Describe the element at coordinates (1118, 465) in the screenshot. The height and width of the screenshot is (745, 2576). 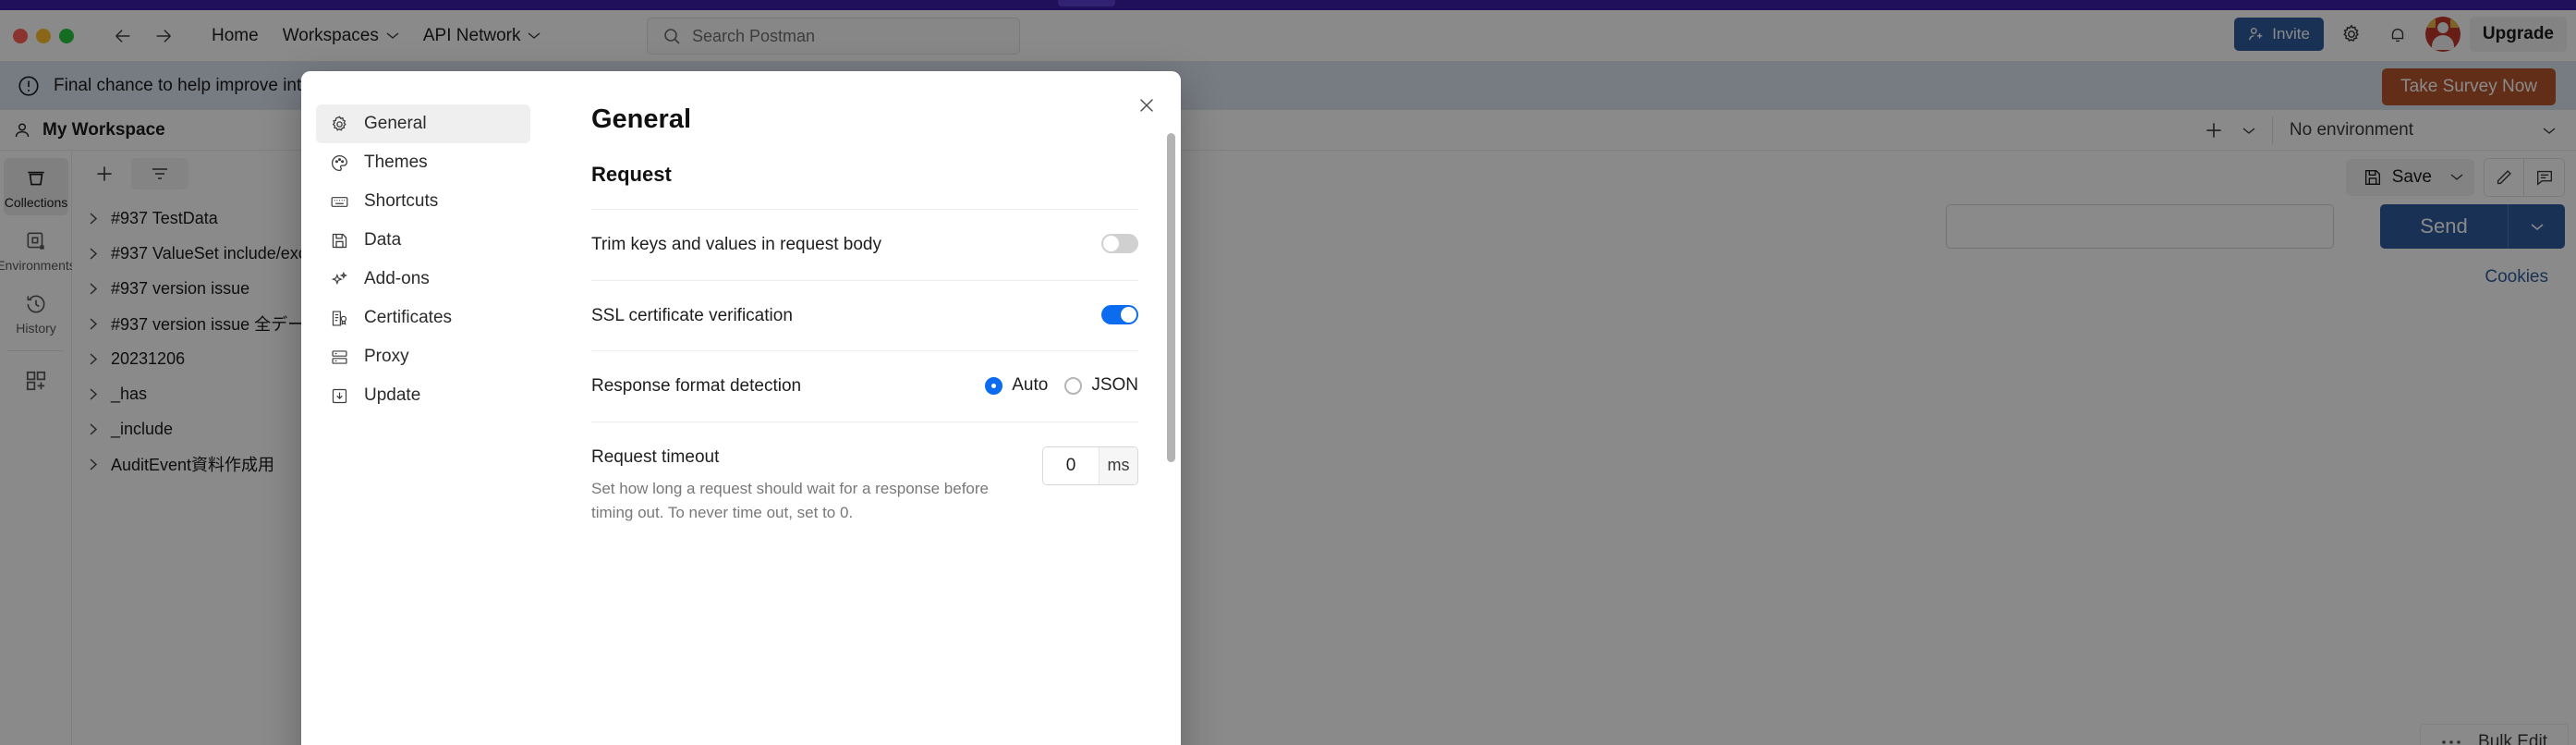
I see `request-timeout-unit: ms` at that location.